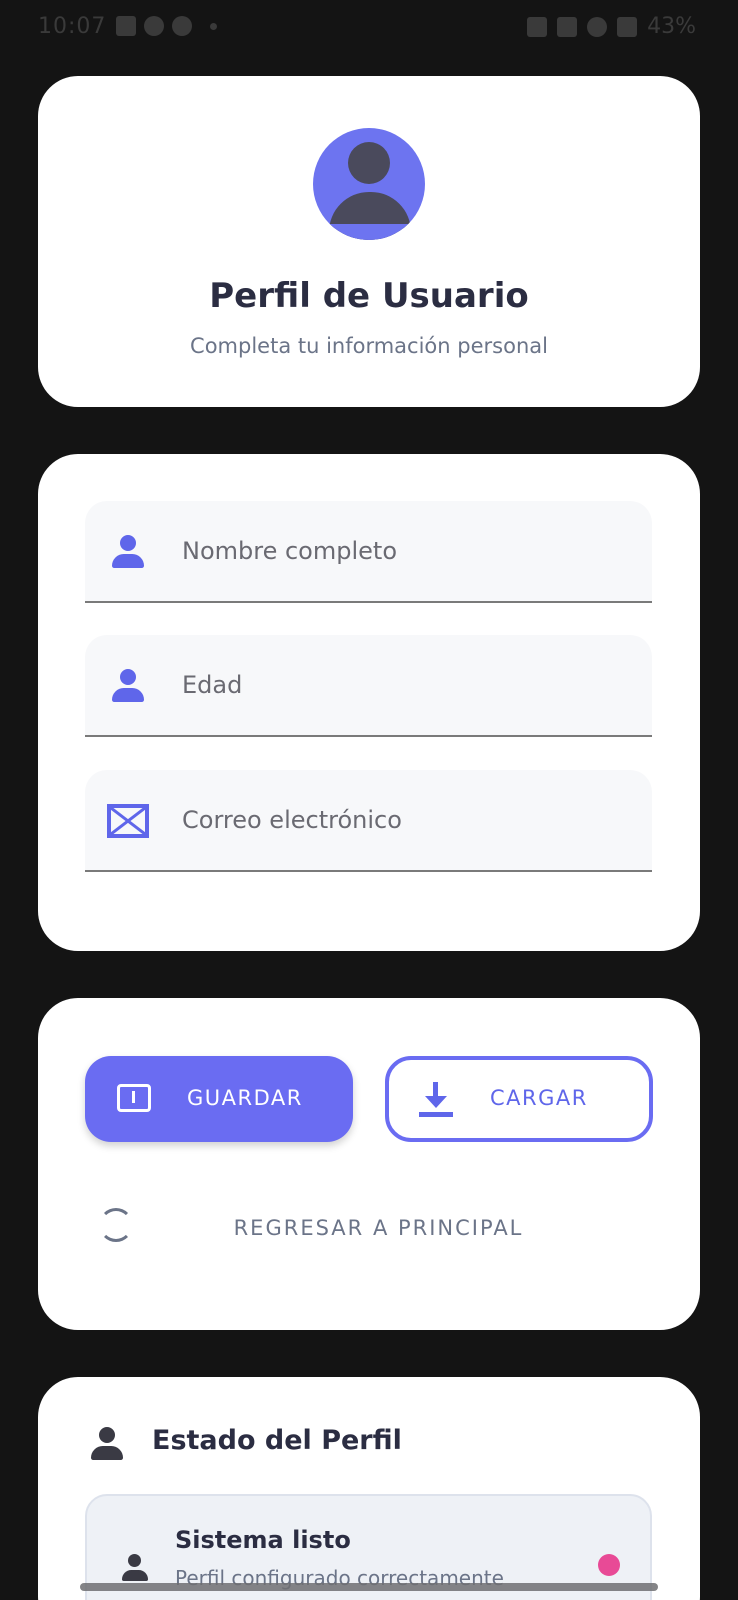 Image resolution: width=738 pixels, height=1600 pixels. Describe the element at coordinates (368, 686) in the screenshot. I see `age-field: Edad` at that location.